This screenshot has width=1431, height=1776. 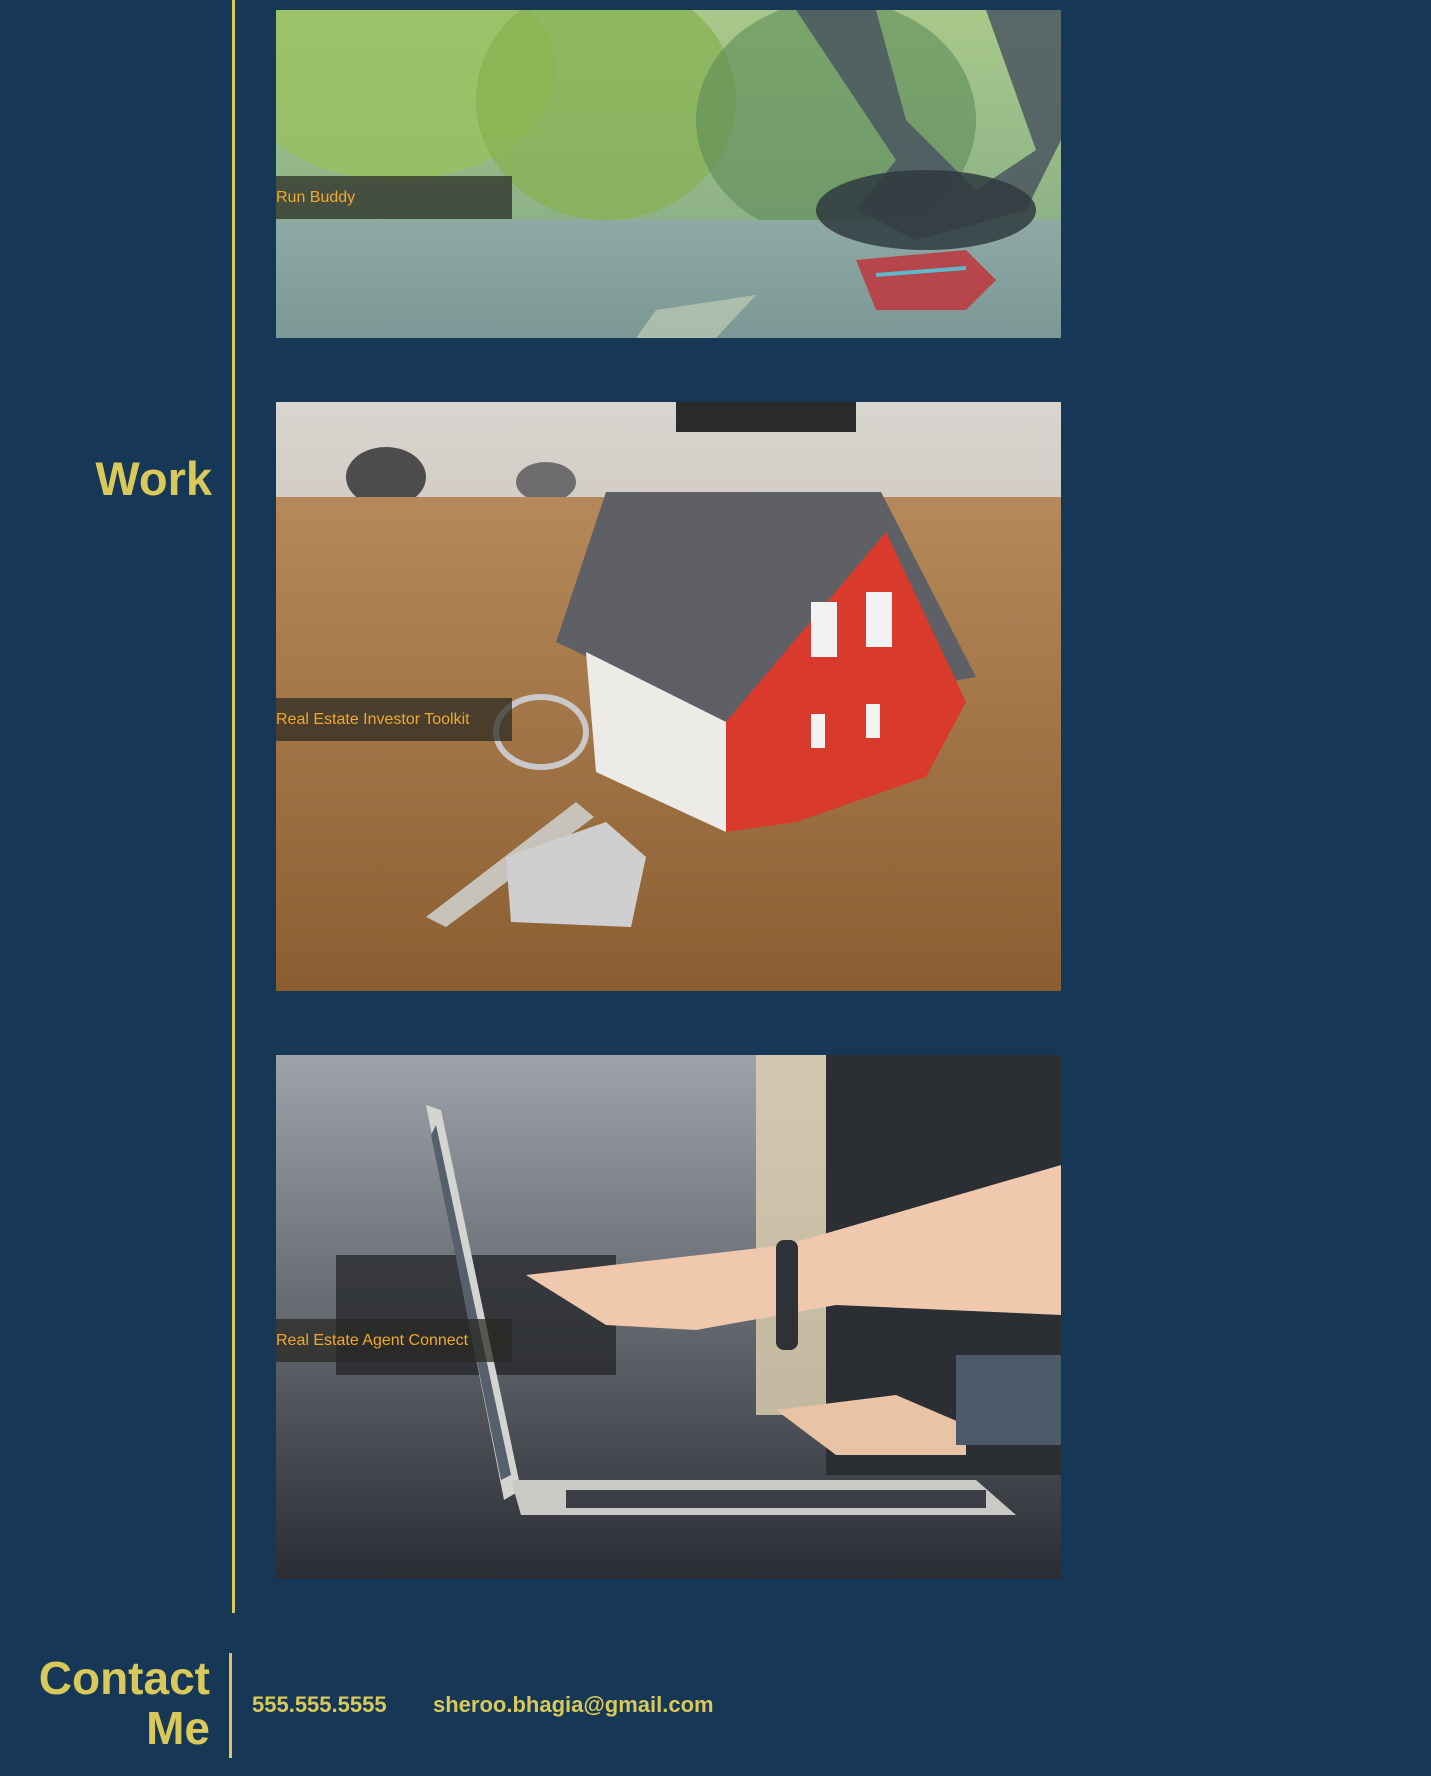 What do you see at coordinates (233, 806) in the screenshot?
I see `work-divider` at bounding box center [233, 806].